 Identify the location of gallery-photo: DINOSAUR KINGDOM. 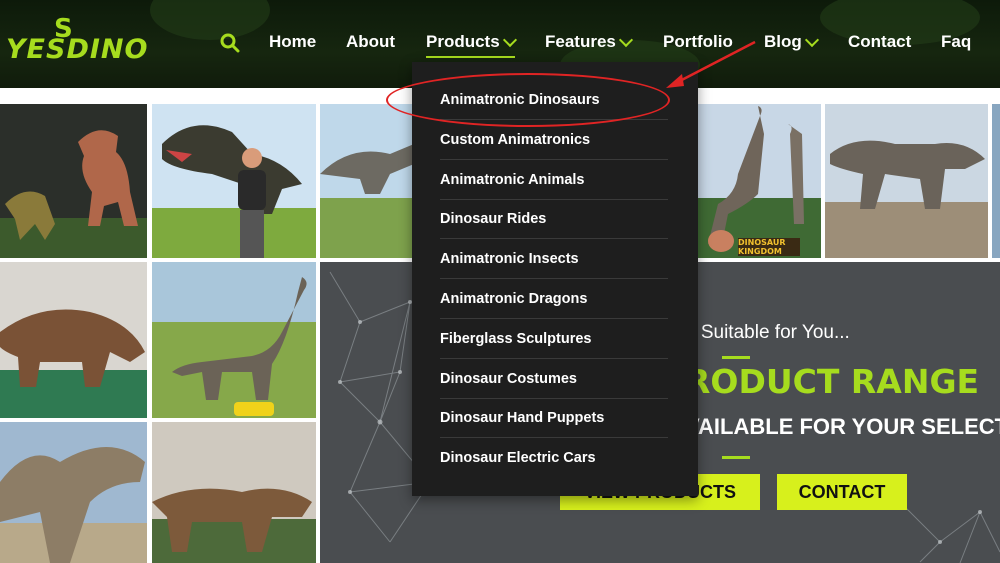
(759, 181).